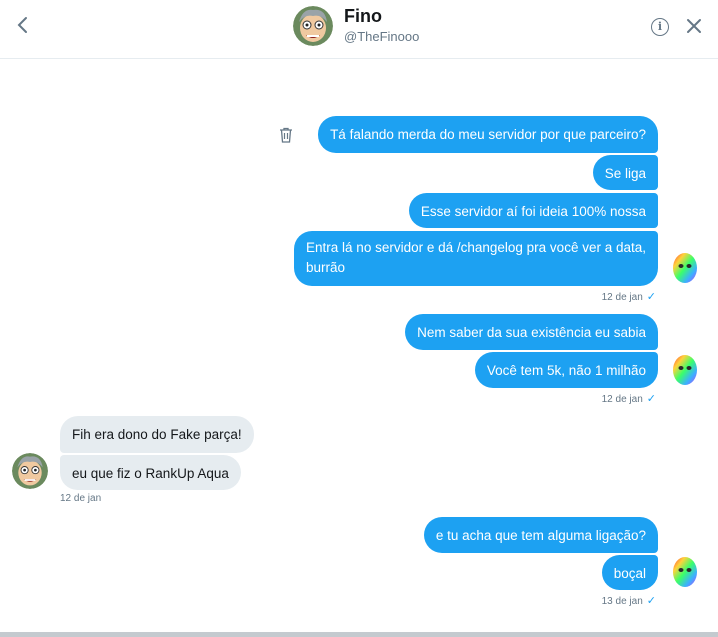  I want to click on contact-handle: @TheFinooo, so click(382, 36).